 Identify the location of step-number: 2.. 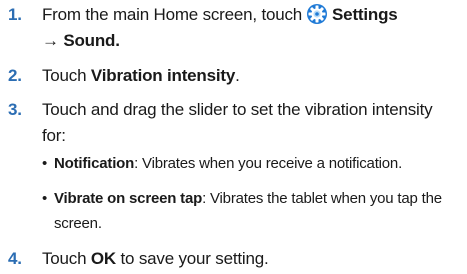
(15, 75).